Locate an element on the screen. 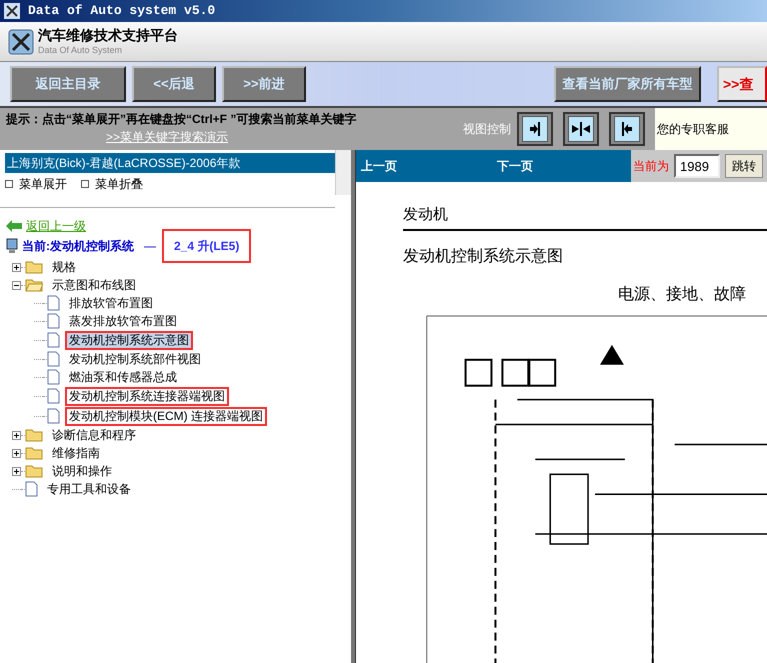 The image size is (767, 663). go-button: 跳转 is located at coordinates (744, 166).